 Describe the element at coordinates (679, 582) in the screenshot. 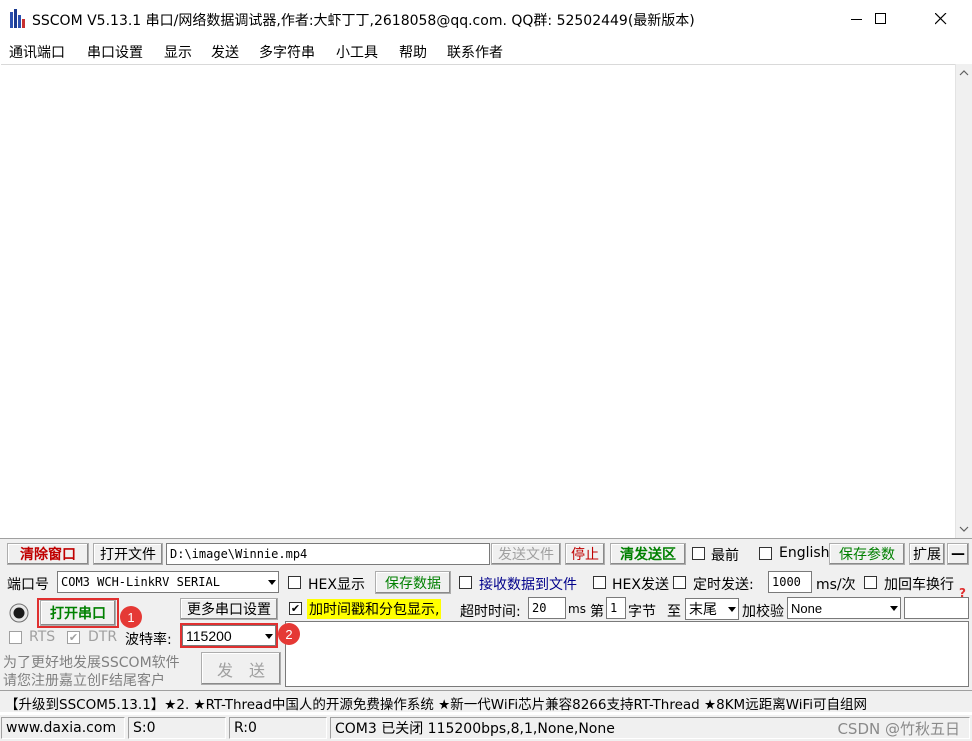

I see `timed-send-checkbox` at that location.